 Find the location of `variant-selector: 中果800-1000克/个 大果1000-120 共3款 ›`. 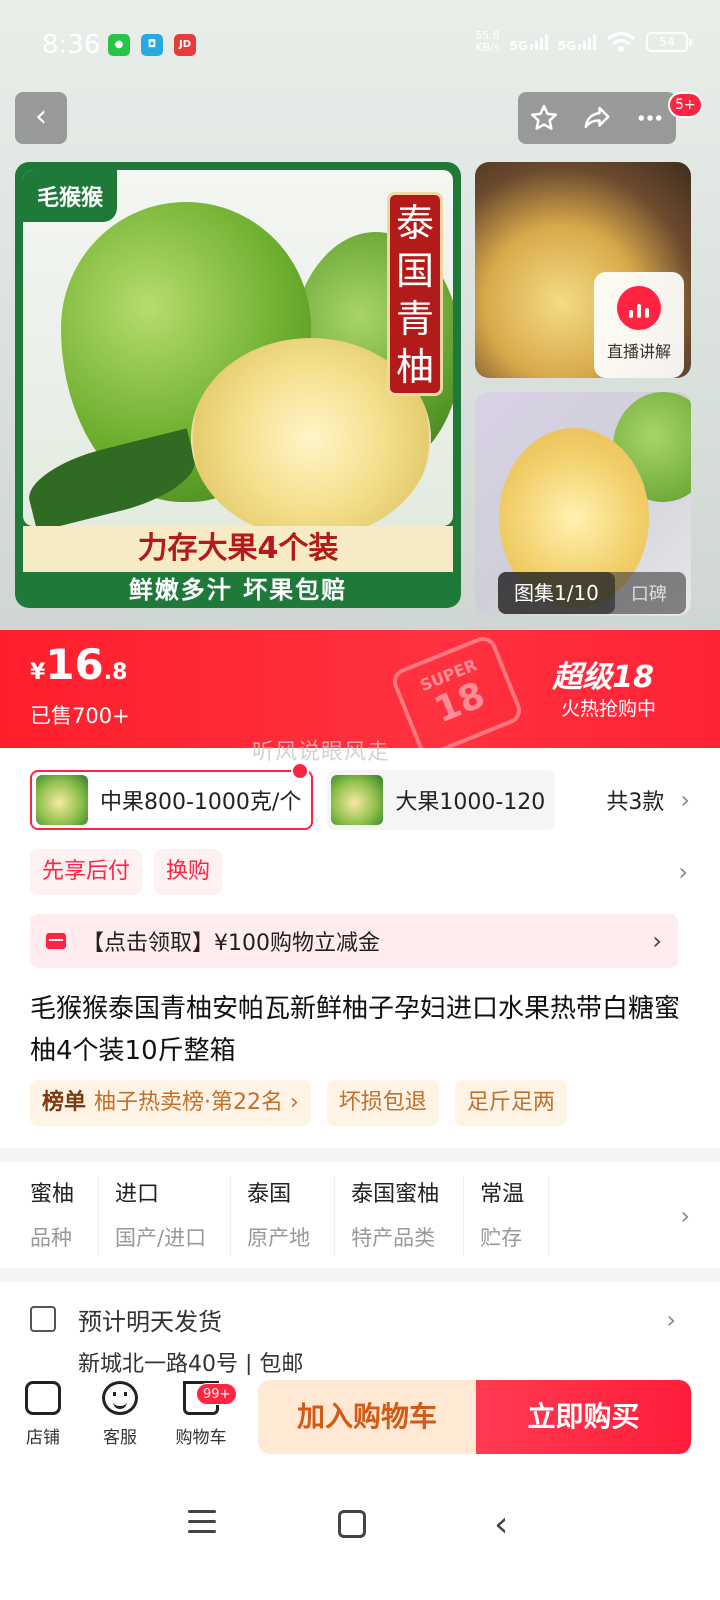

variant-selector: 中果800-1000克/个 大果1000-120 共3款 › is located at coordinates (360, 796).